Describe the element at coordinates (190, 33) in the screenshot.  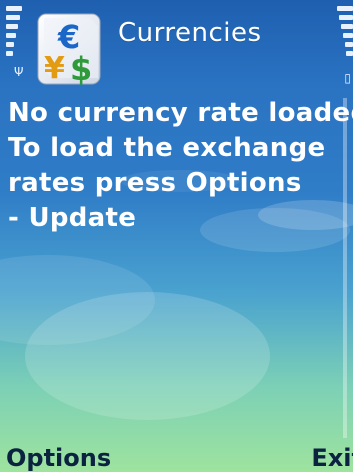
I see `app-title: Currencies` at that location.